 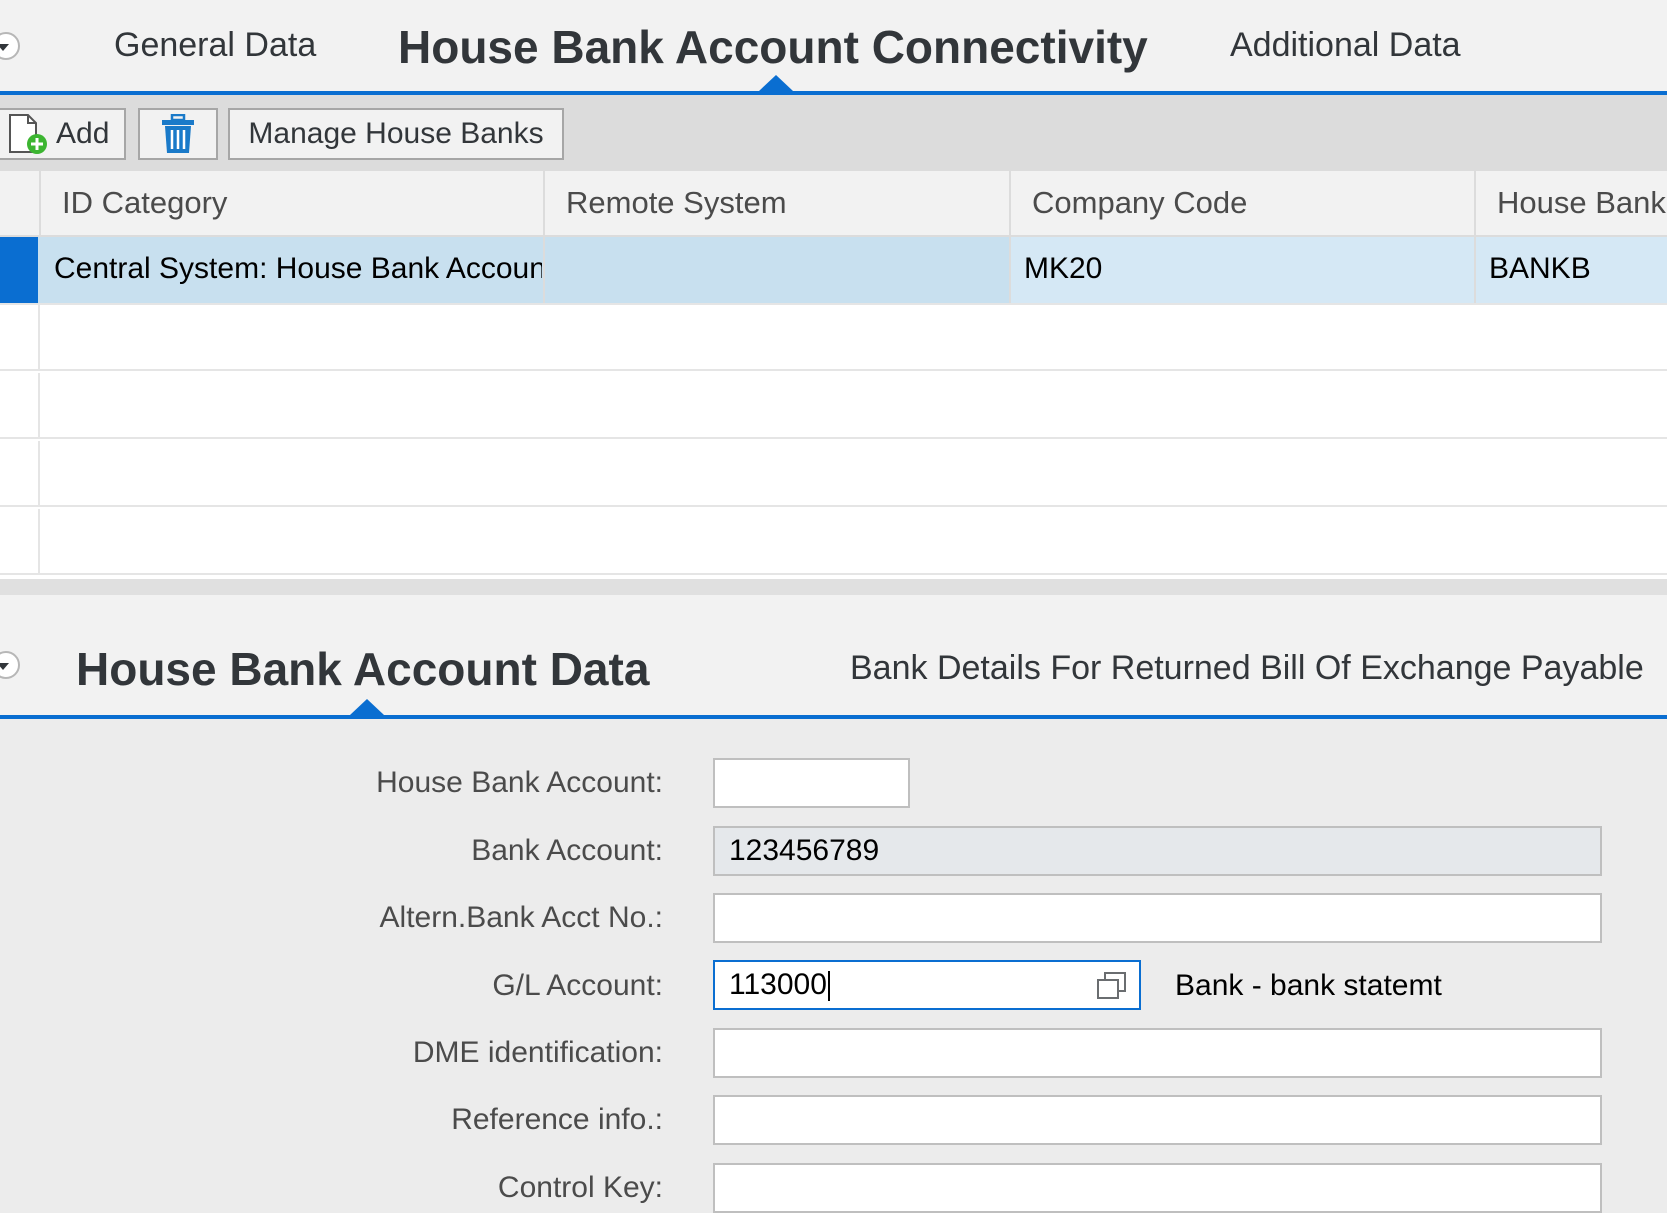 What do you see at coordinates (83, 133) in the screenshot?
I see `add-button-label: Add` at bounding box center [83, 133].